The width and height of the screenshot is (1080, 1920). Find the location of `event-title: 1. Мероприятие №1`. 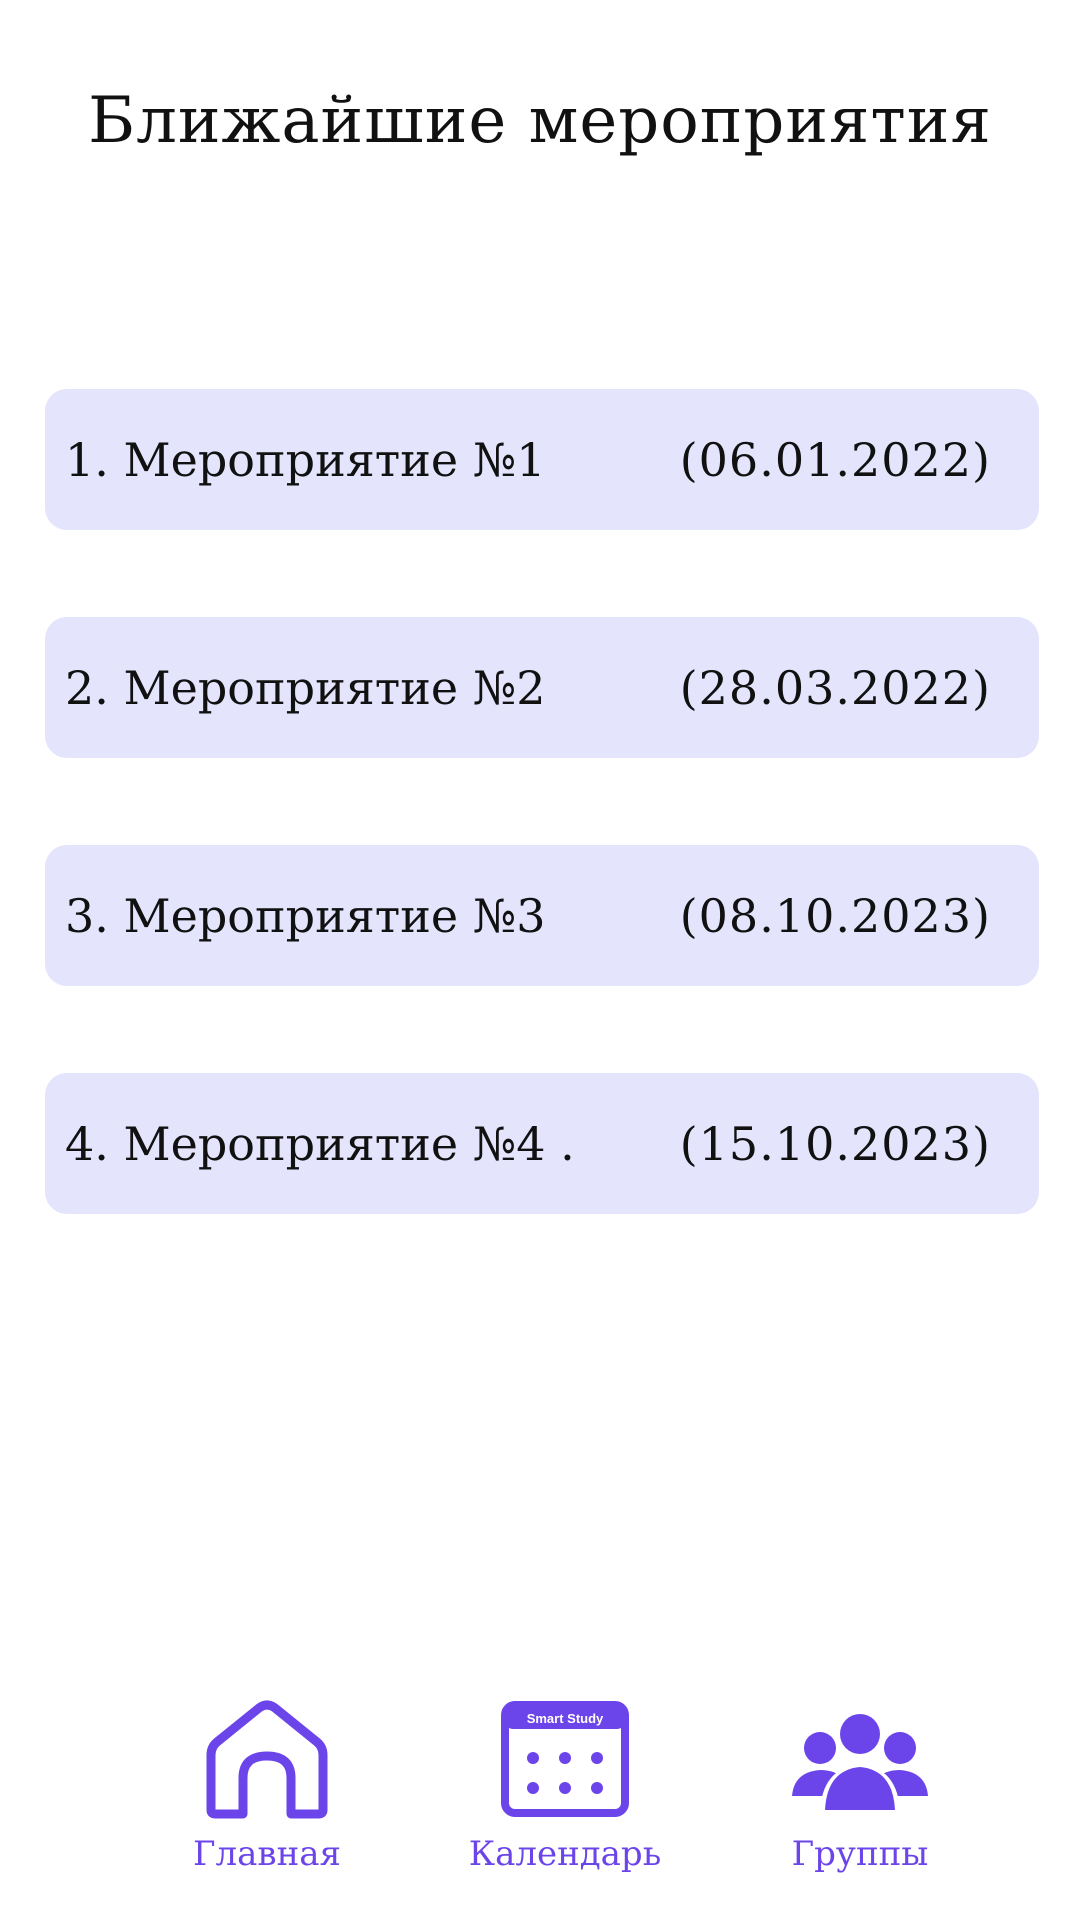

event-title: 1. Мероприятие №1 is located at coordinates (305, 459).